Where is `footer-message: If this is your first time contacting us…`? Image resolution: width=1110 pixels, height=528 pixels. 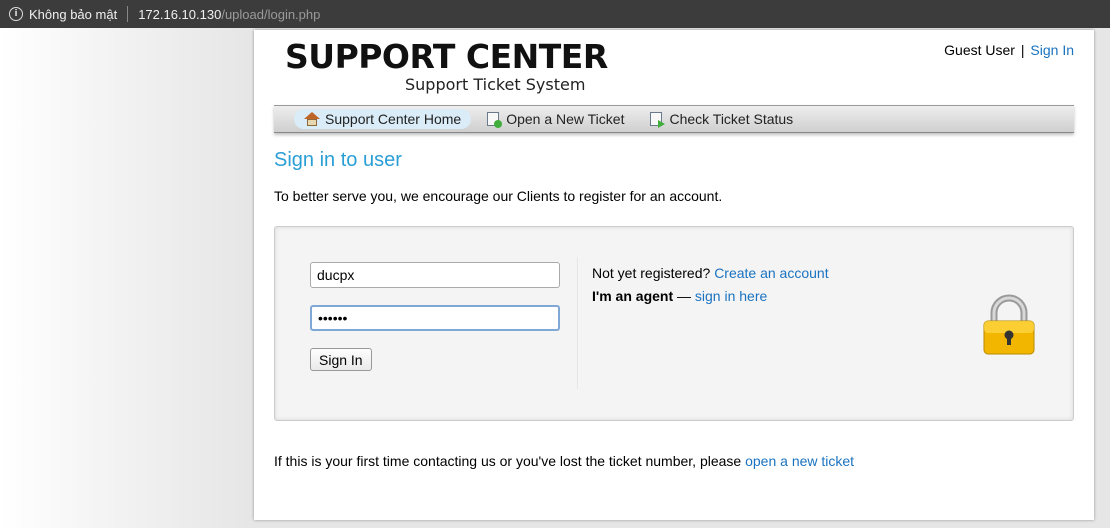
footer-message: If this is your first time contacting us… is located at coordinates (508, 461).